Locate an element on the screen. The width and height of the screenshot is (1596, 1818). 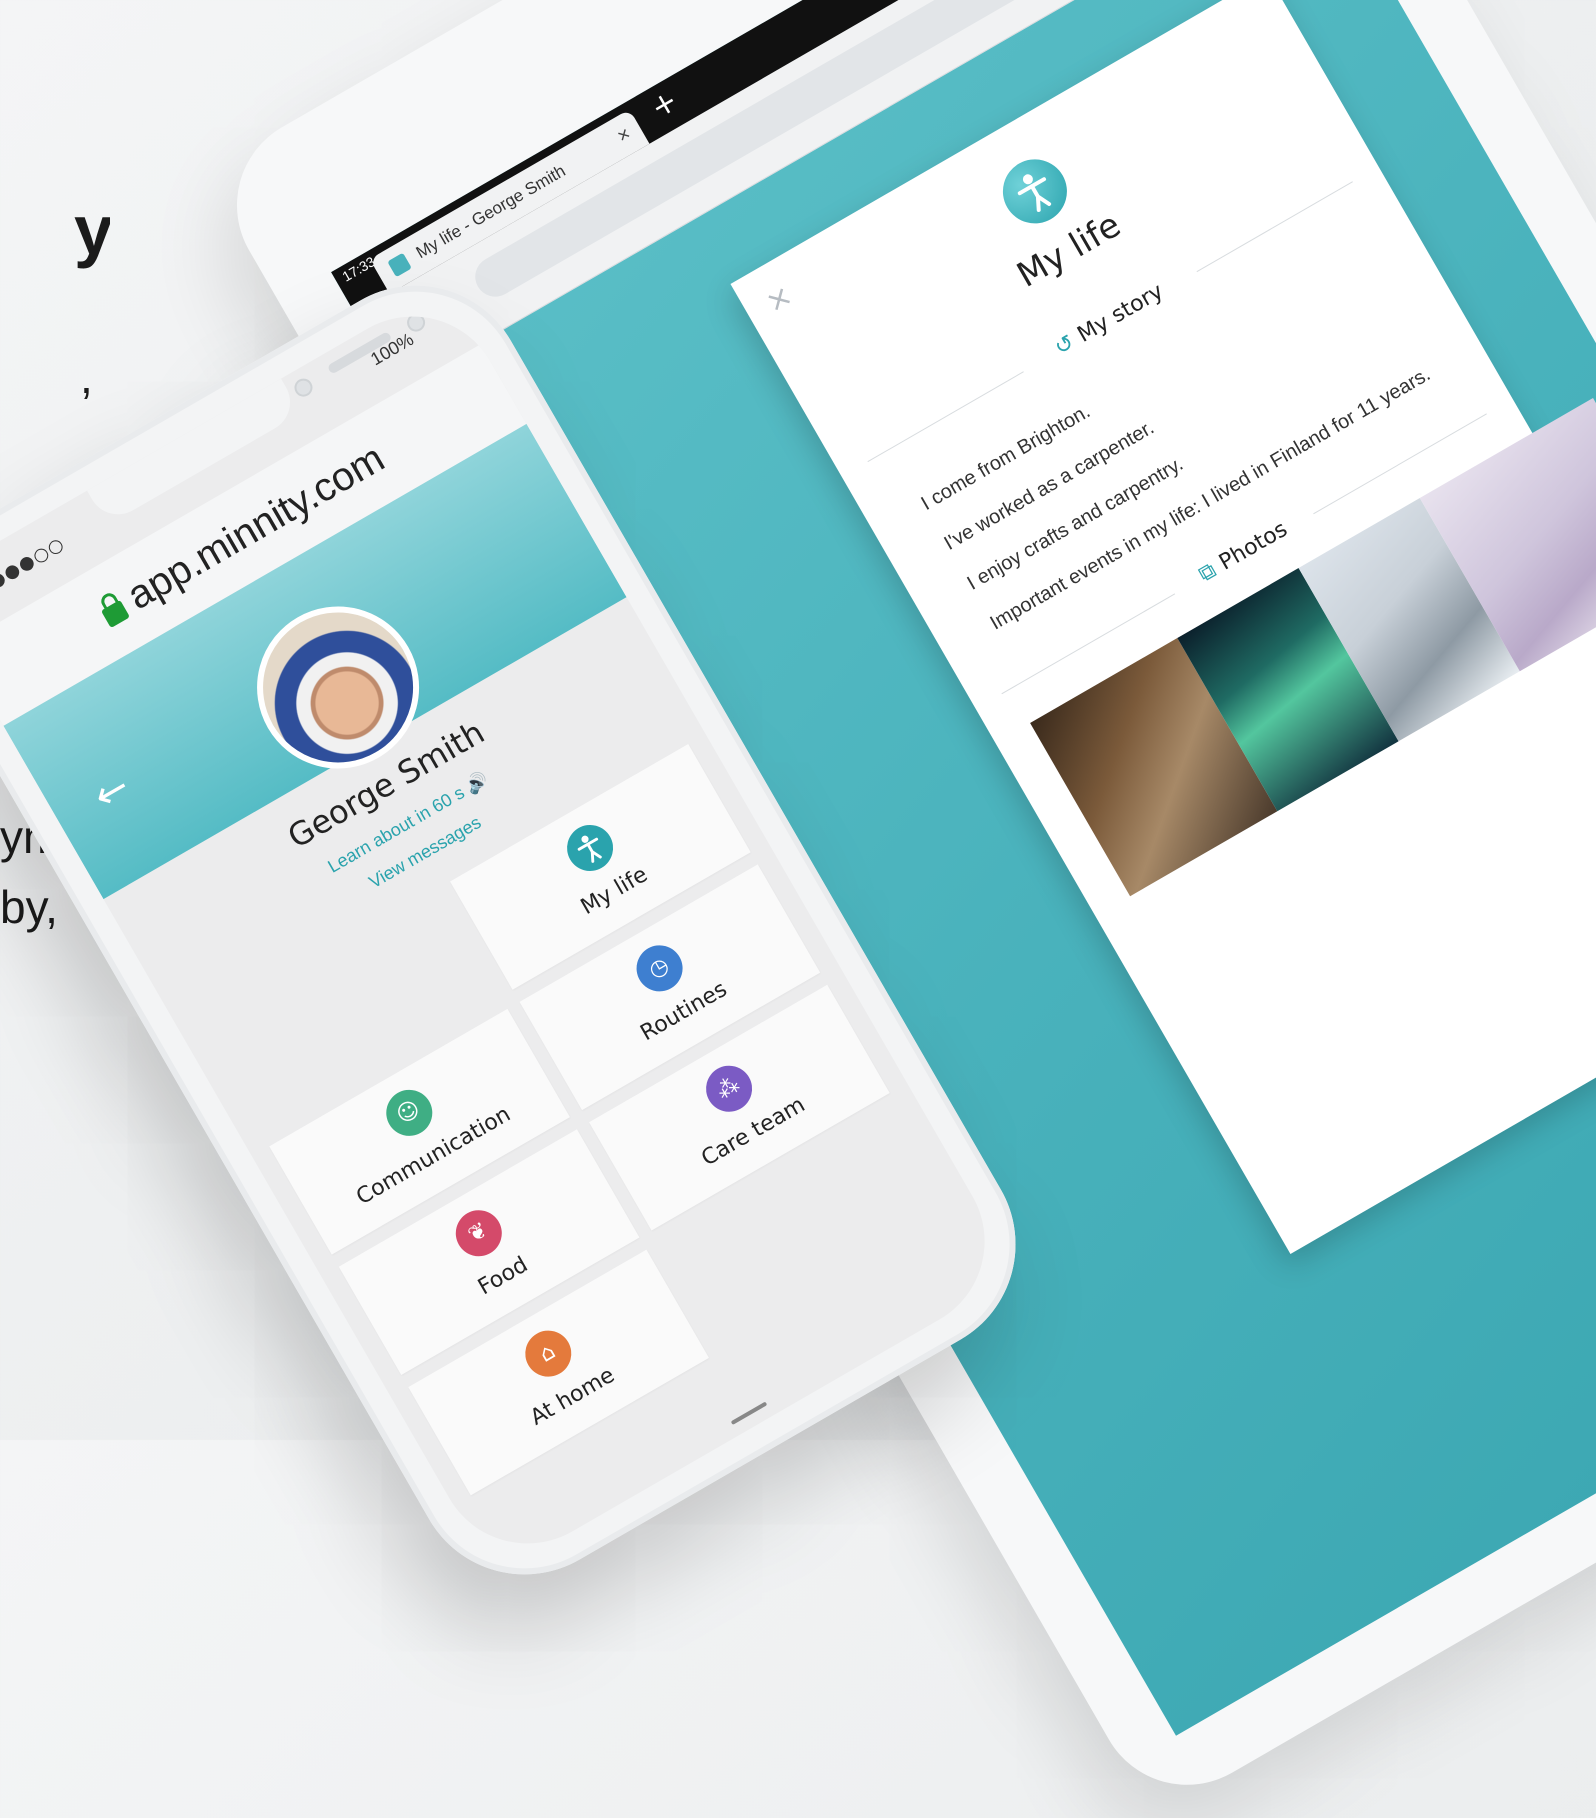
close-icon: × is located at coordinates (779, 299).